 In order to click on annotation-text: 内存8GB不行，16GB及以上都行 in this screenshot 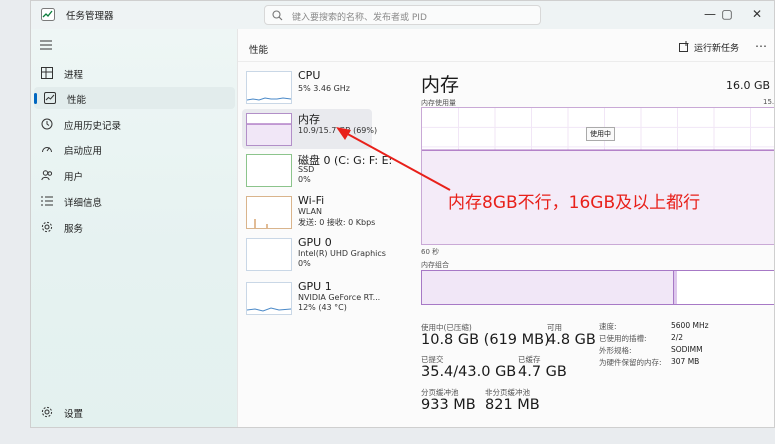, I will do `click(574, 203)`.